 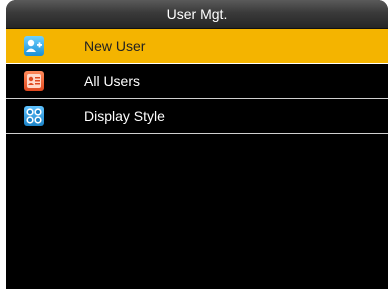 I want to click on user-list-icon, so click(x=34, y=81).